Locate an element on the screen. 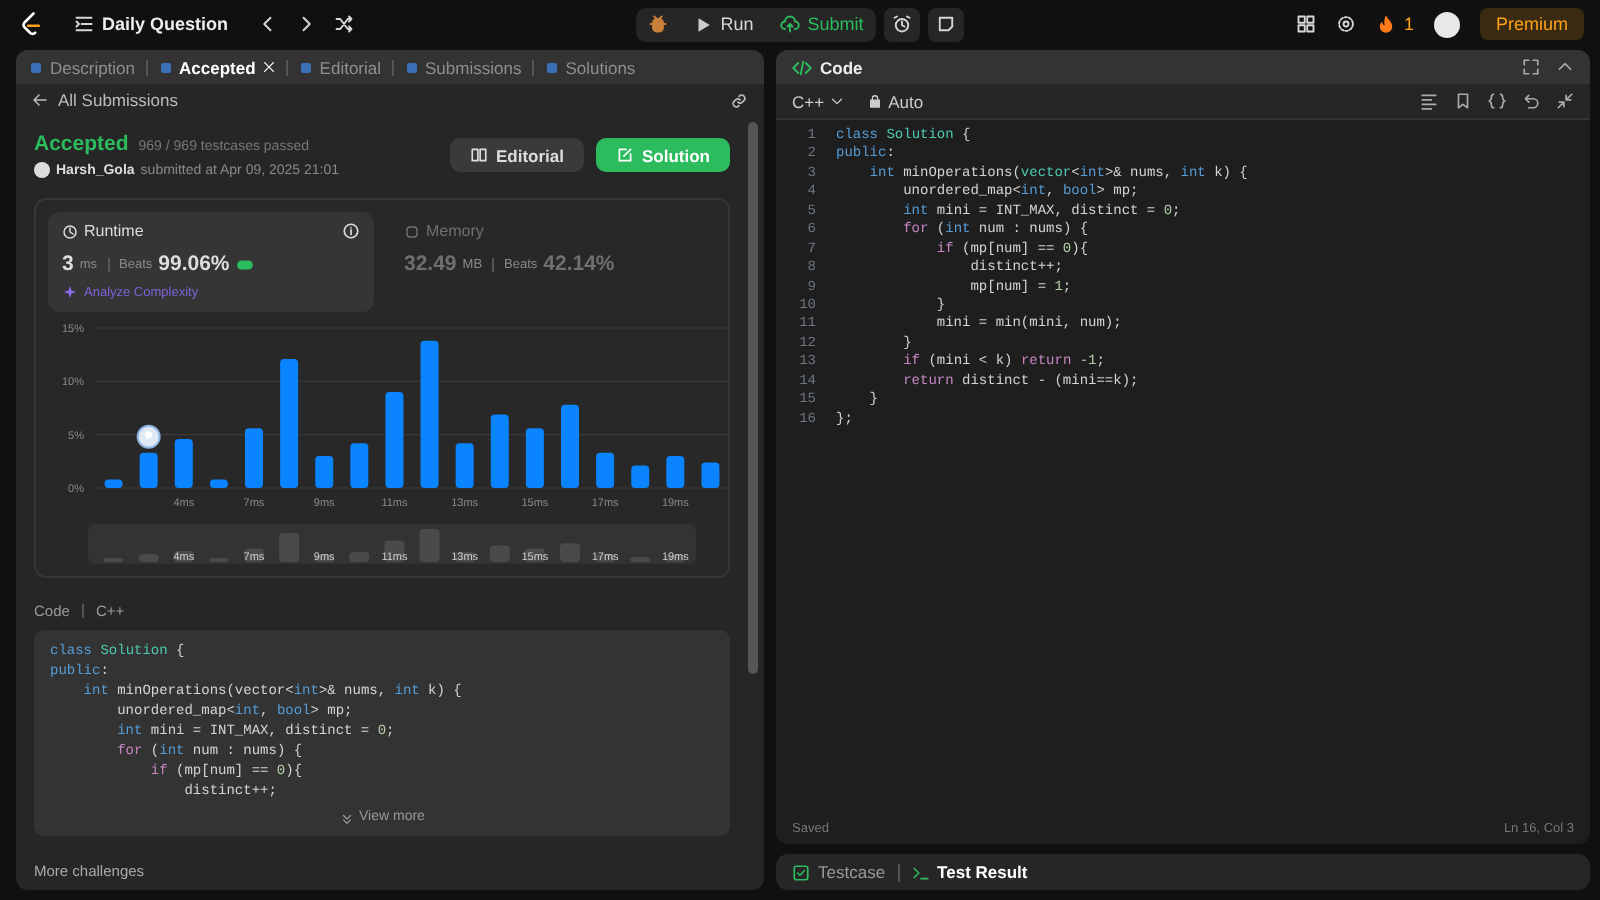 The image size is (1600, 900). notes-button is located at coordinates (945, 24).